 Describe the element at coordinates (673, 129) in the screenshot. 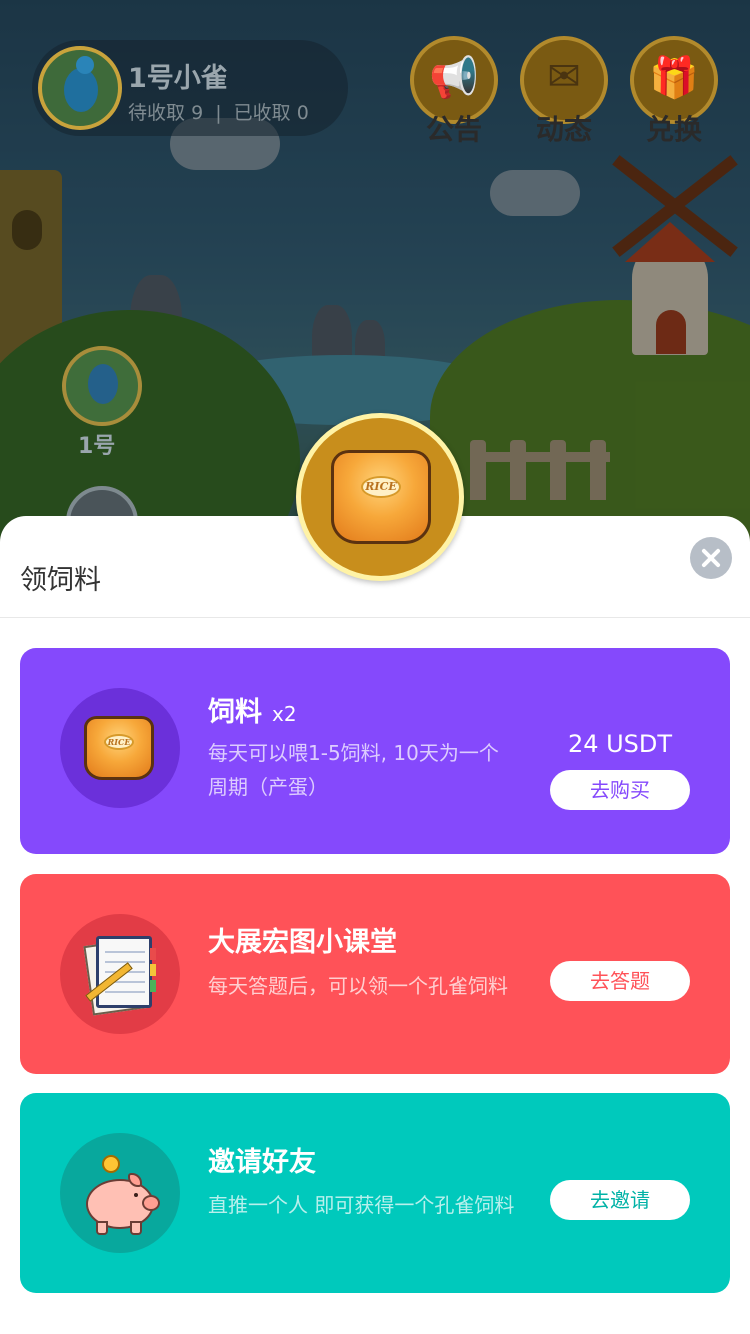

I see `exchange-label: 兑换` at that location.